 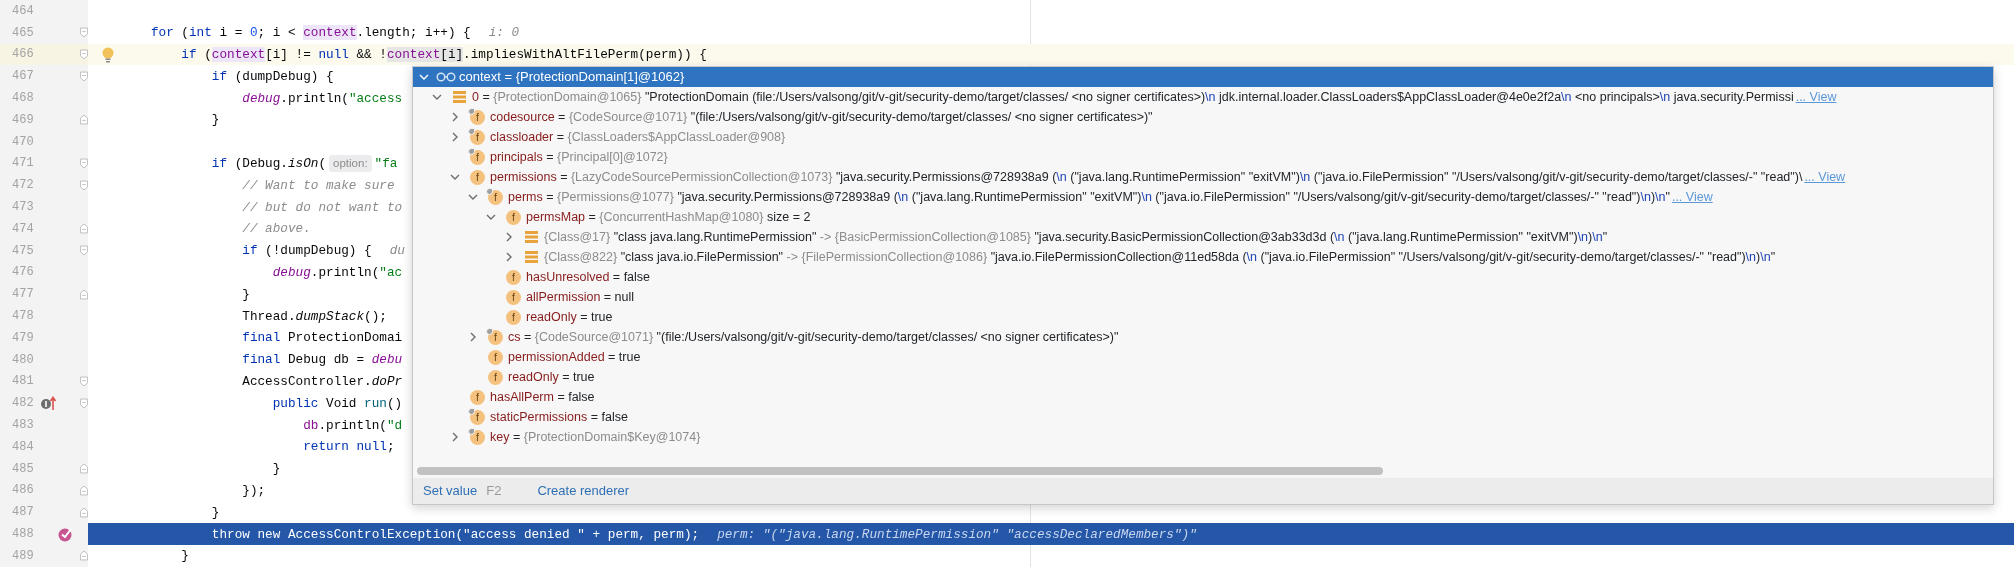 What do you see at coordinates (821, 117) in the screenshot?
I see `tree-node-label: codesource = {CodeSource@1071} "(file:/Users/valsong/git/v-git/security-demo/target/classes/ <no signer certificates>)"` at bounding box center [821, 117].